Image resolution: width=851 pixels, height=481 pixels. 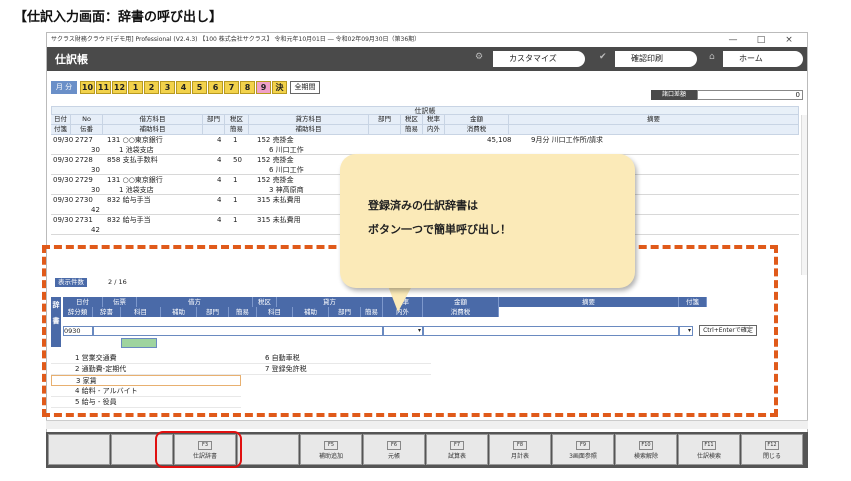 I want to click on row-no: 2731, so click(x=84, y=220).